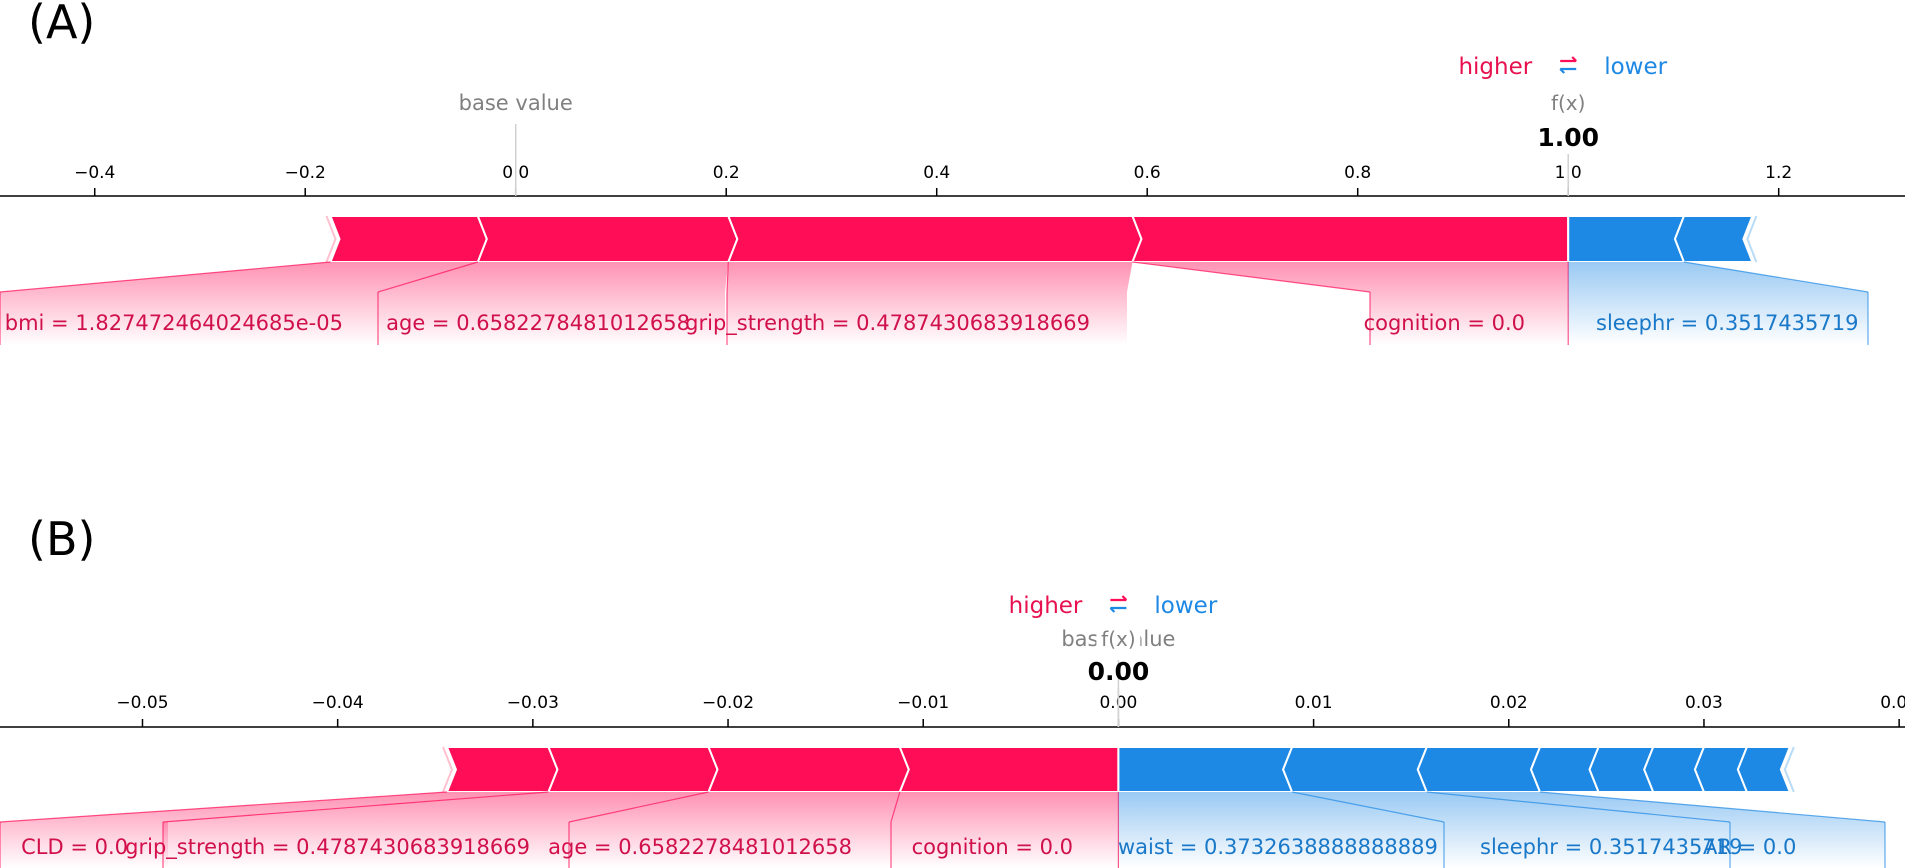  What do you see at coordinates (1357, 173) in the screenshot?
I see `x-tick-label: 0.8` at bounding box center [1357, 173].